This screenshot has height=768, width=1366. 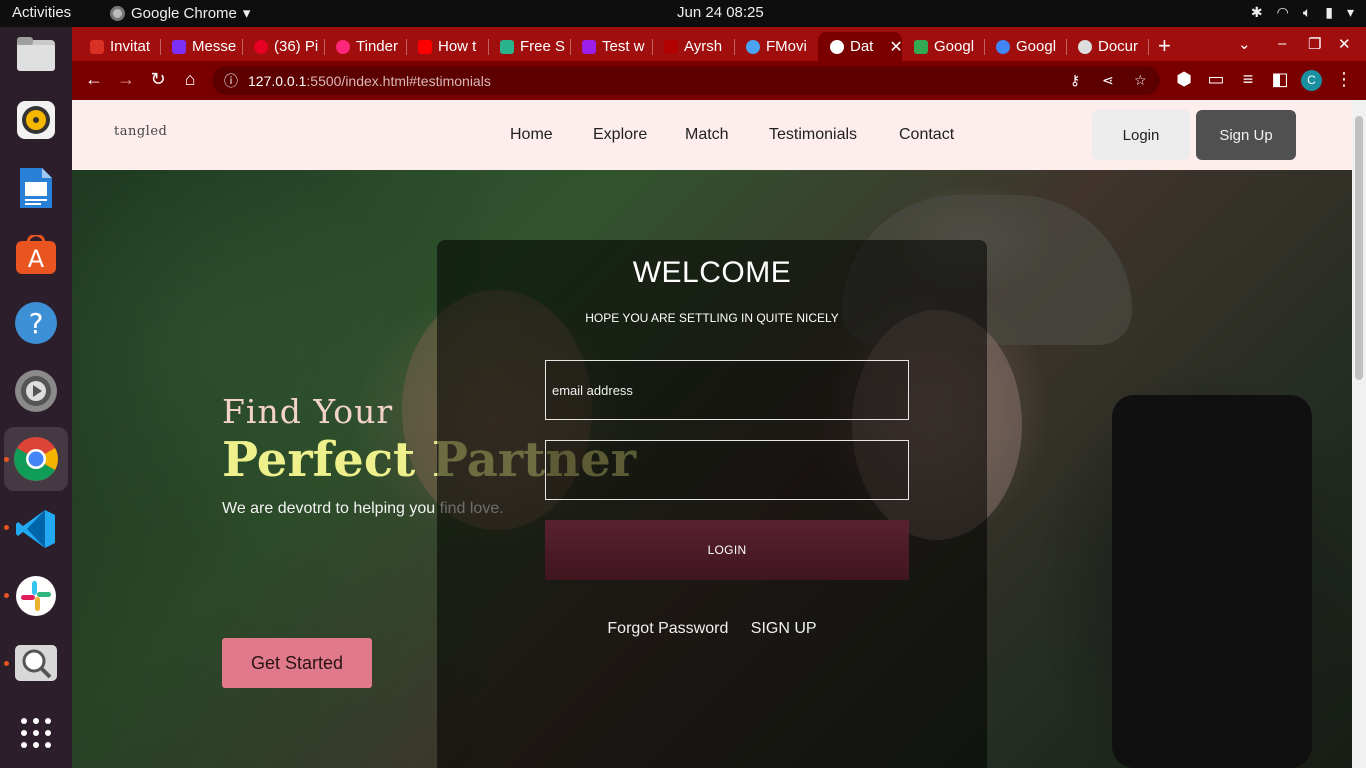 What do you see at coordinates (1283, 12) in the screenshot?
I see `wifi-icon: ◠` at bounding box center [1283, 12].